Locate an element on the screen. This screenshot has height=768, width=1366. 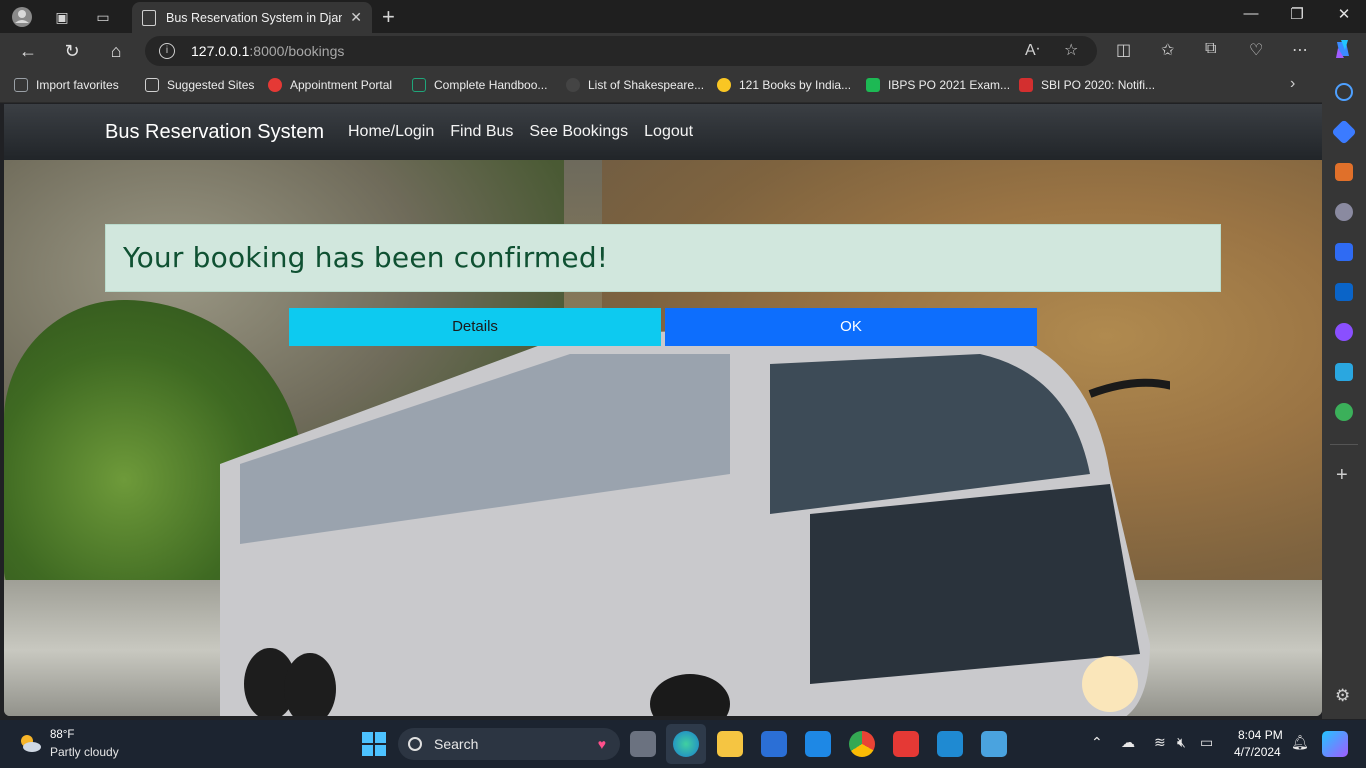
designer-icon is located at coordinates (1344, 332).